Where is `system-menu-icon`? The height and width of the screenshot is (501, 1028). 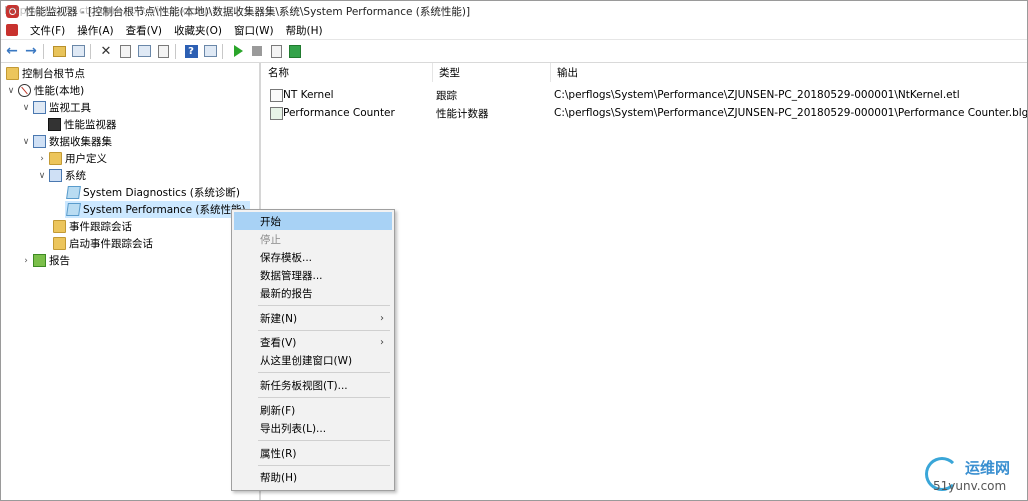
system-menu-icon is located at coordinates (12, 30).